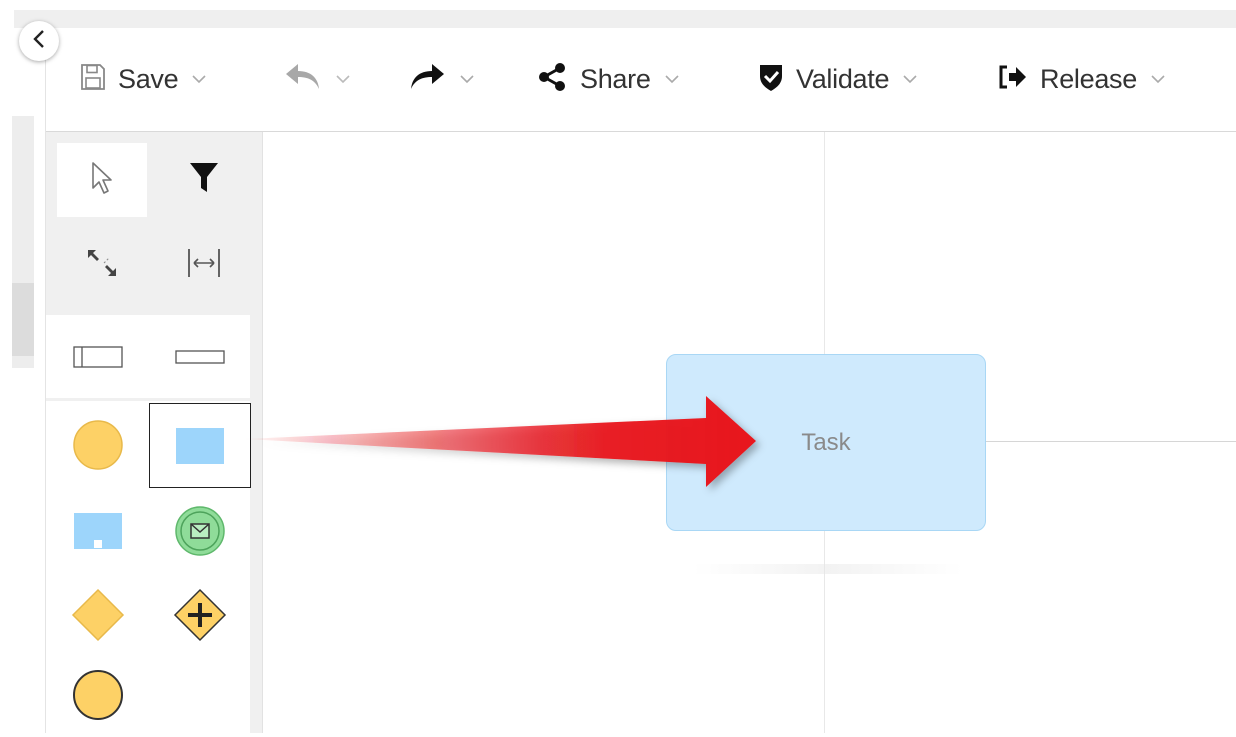 The image size is (1236, 737). I want to click on sign-out-icon, so click(1013, 79).